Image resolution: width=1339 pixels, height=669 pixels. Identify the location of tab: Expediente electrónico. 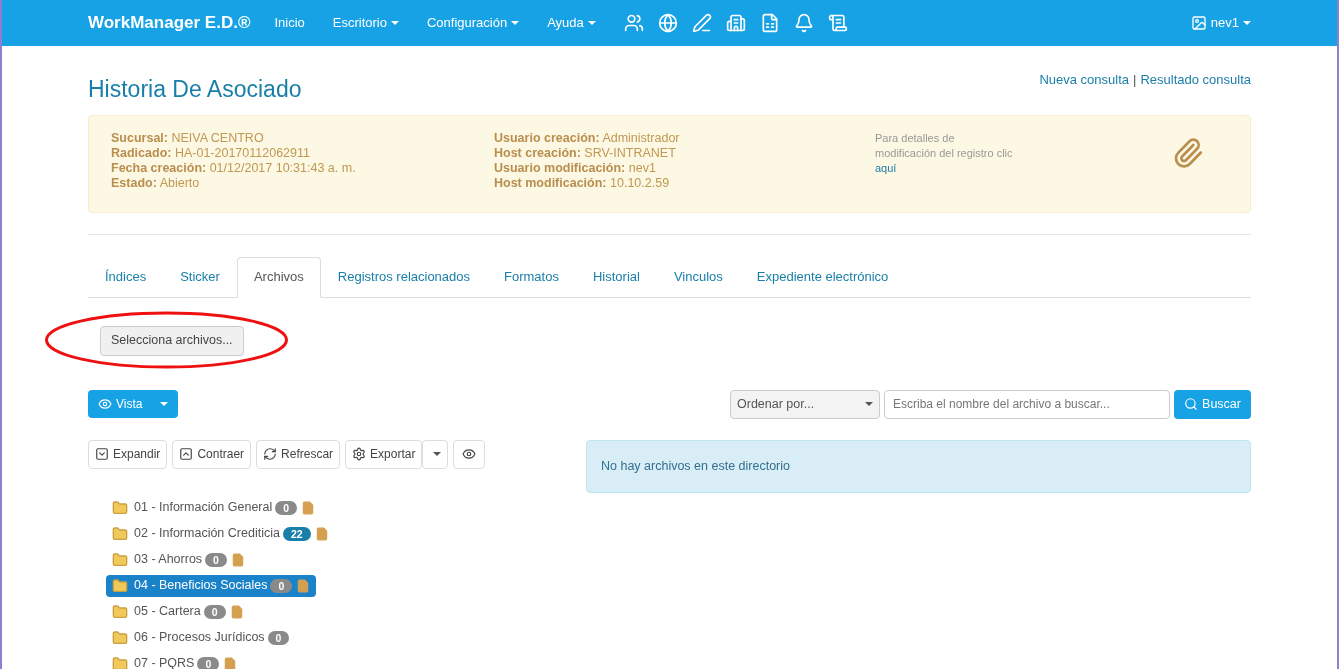
(822, 276).